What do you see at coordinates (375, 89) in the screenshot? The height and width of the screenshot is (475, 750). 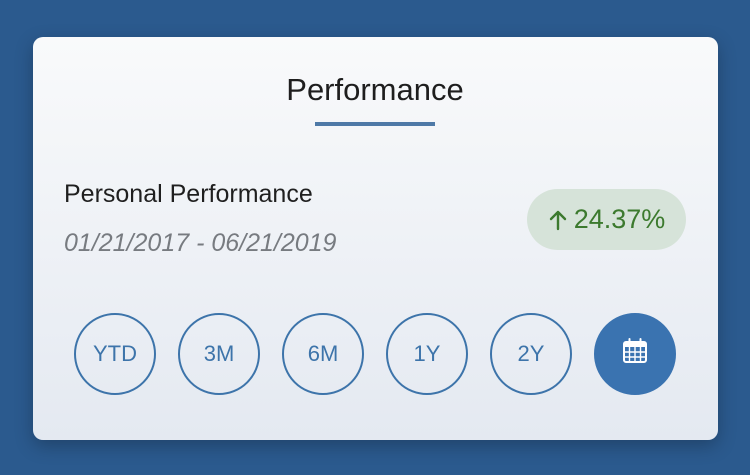 I see `card-title: Performance` at bounding box center [375, 89].